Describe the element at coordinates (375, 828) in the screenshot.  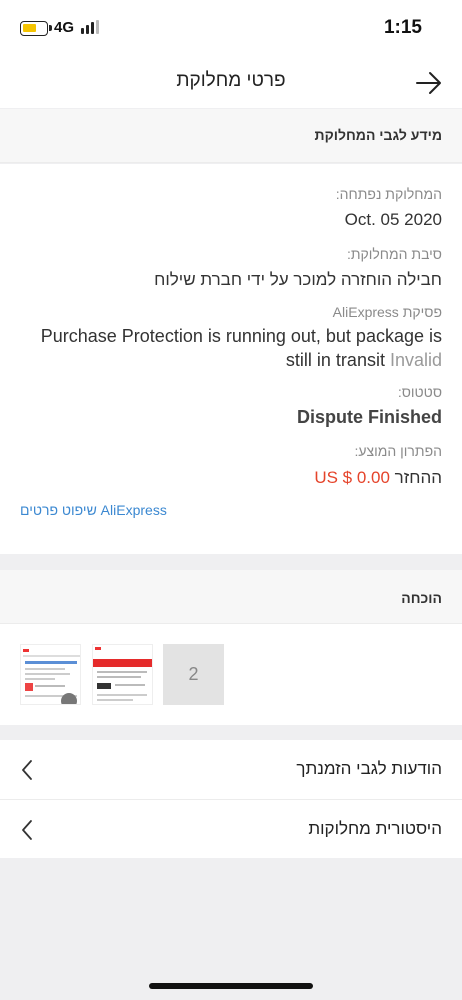
I see `dispute-history-label: היסטורית מחלוקות` at that location.